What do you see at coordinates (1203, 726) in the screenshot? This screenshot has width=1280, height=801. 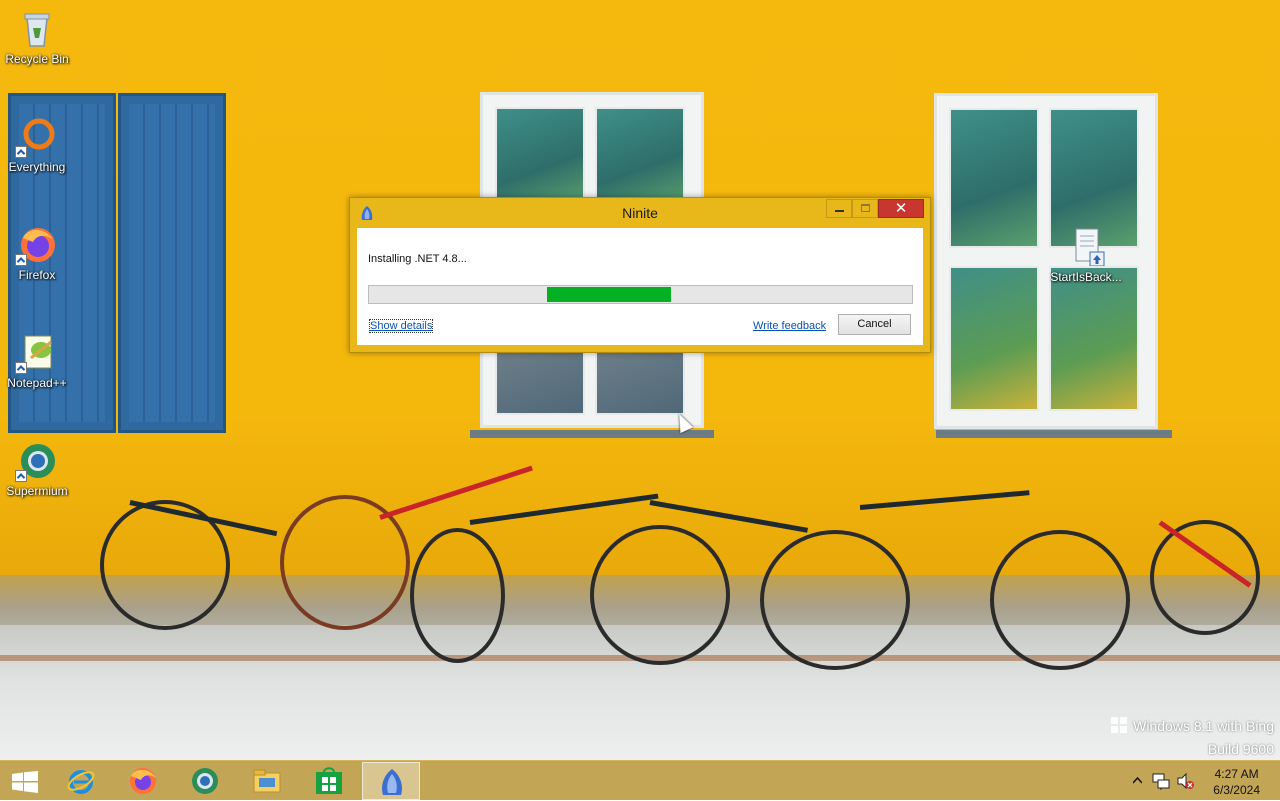 I see `watermark-edition-text: Windows 8.1 with Bing` at bounding box center [1203, 726].